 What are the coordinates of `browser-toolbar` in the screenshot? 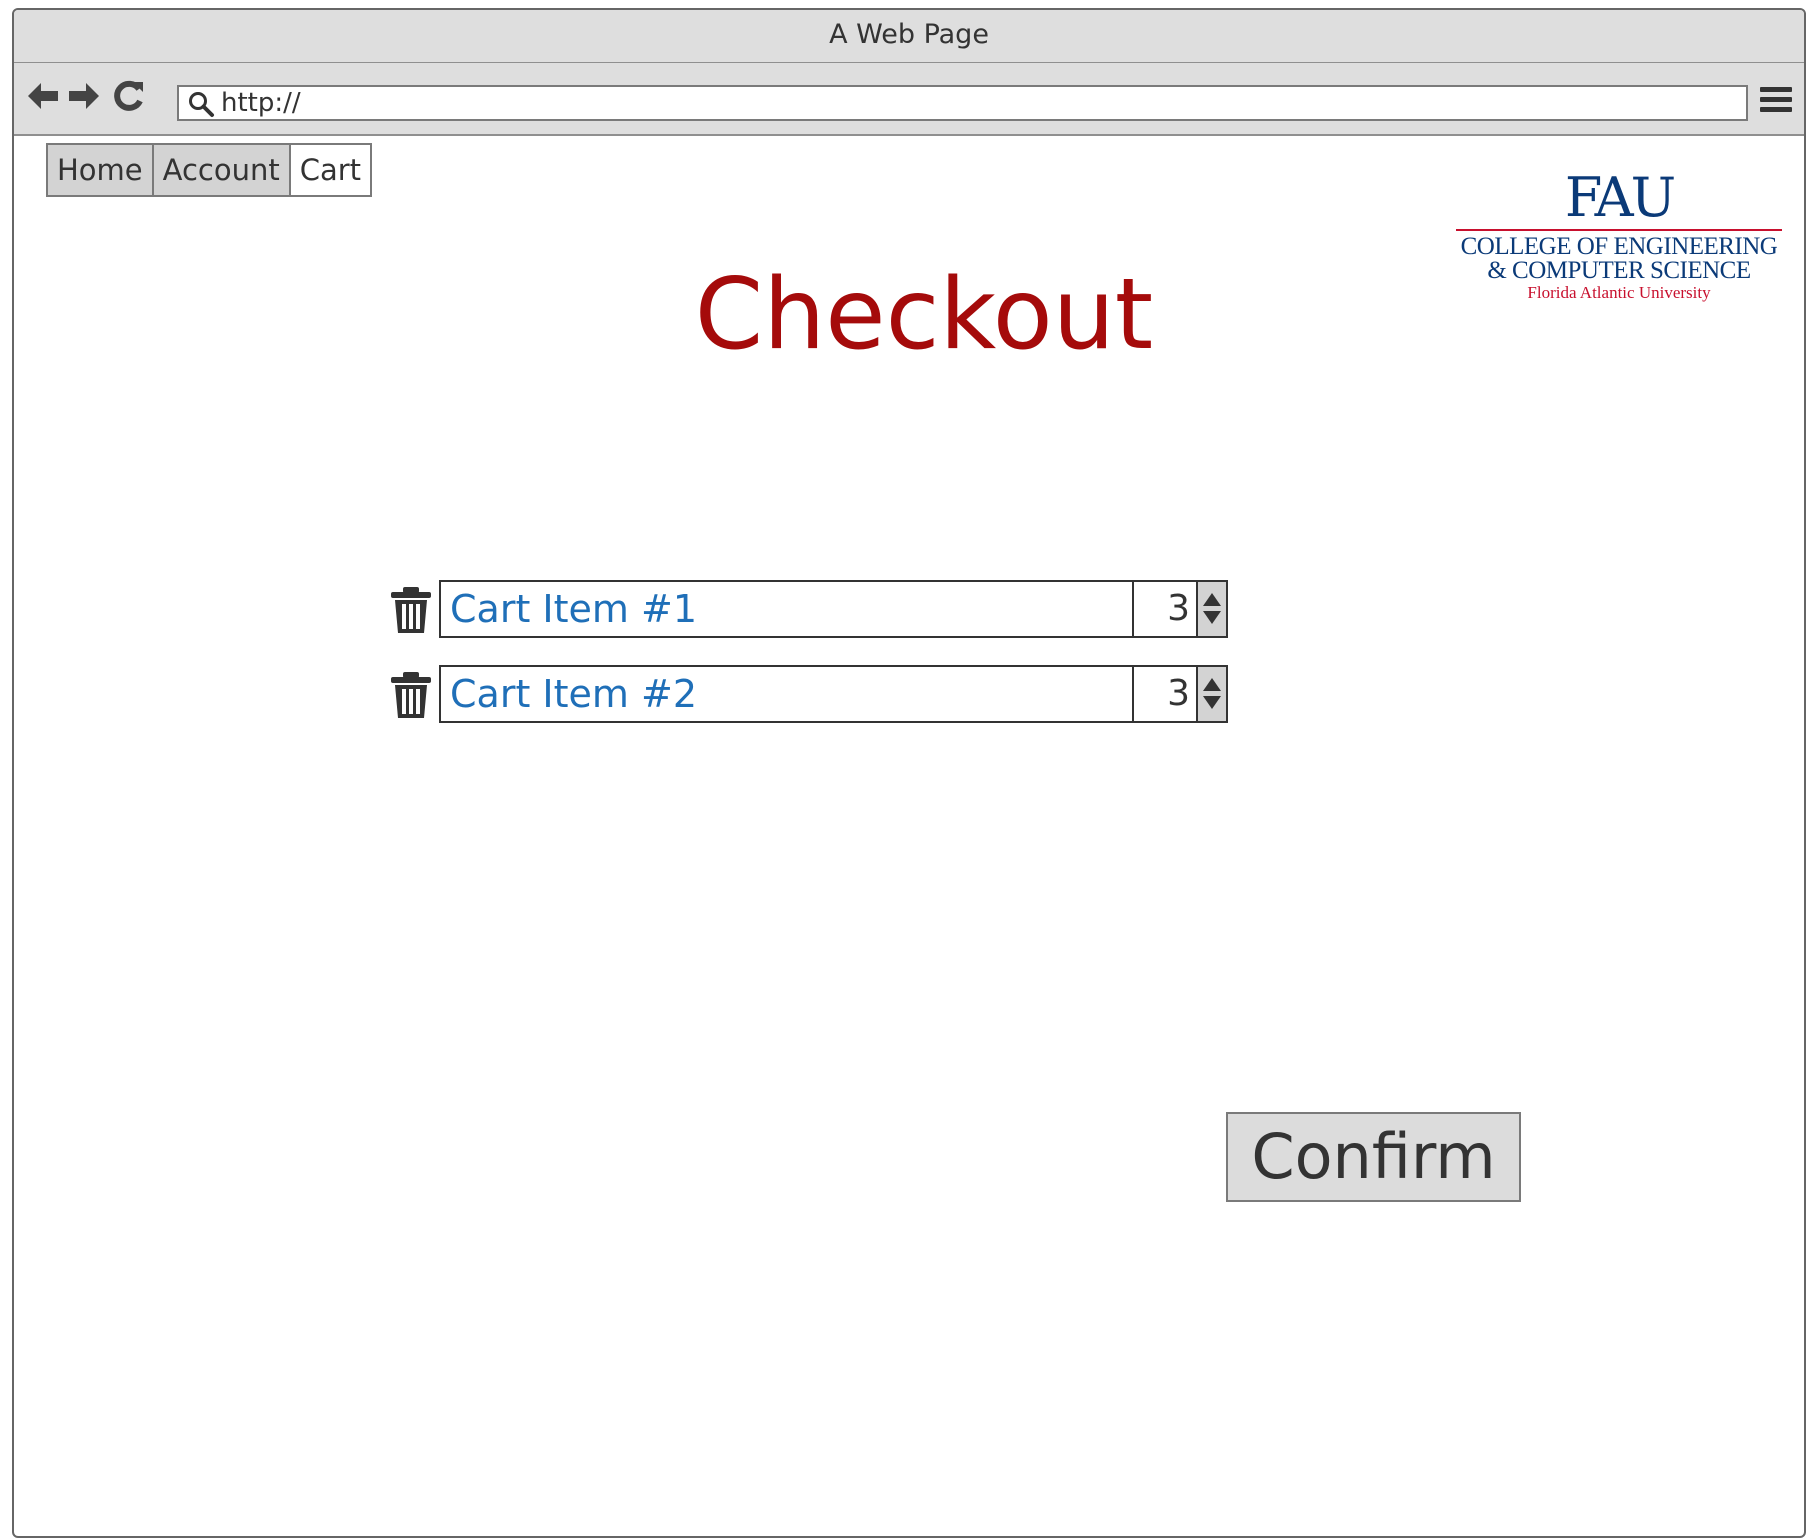 It's located at (909, 99).